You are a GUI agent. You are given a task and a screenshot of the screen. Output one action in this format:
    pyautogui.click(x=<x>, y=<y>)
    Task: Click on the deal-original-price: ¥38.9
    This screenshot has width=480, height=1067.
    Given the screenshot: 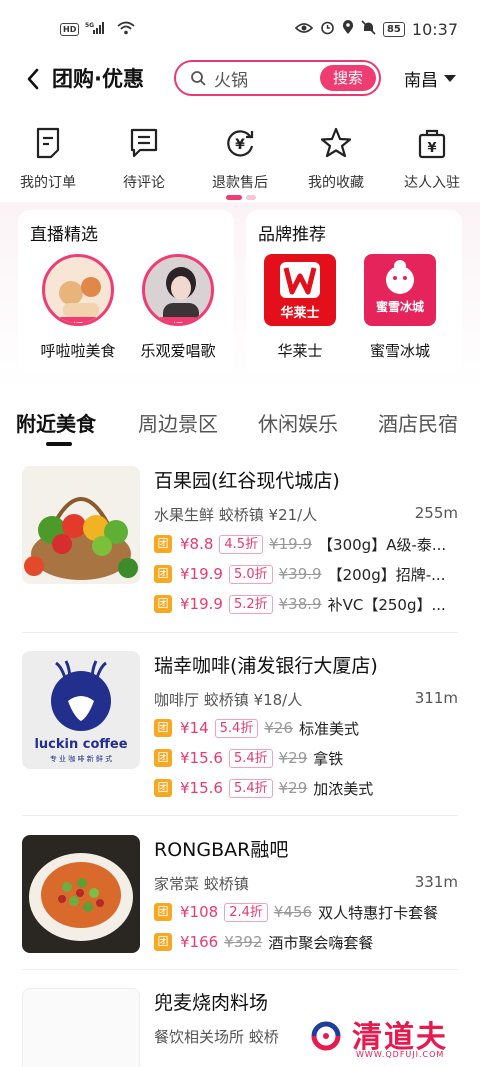 What is the action you would take?
    pyautogui.click(x=300, y=604)
    